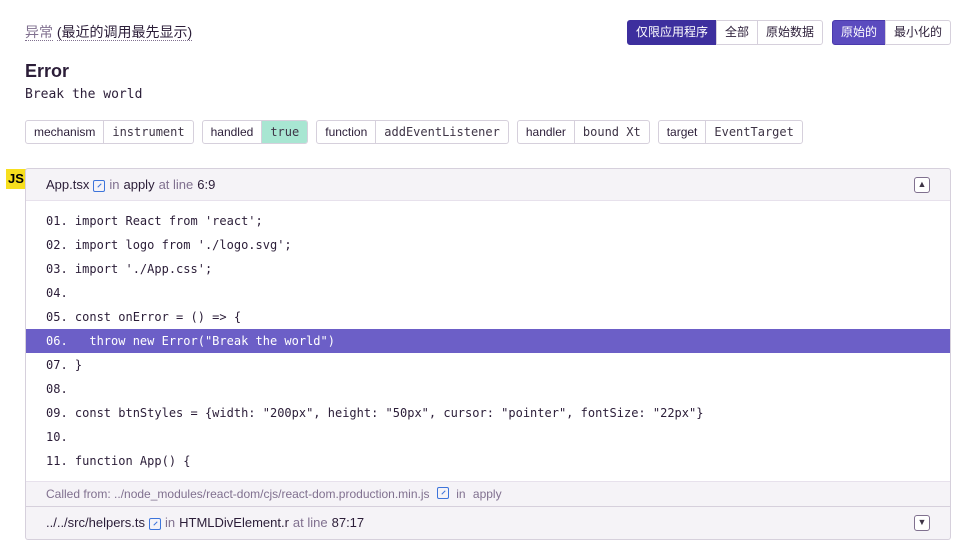 The width and height of the screenshot is (960, 550). Describe the element at coordinates (78, 494) in the screenshot. I see `called-from-label: Called from:` at that location.